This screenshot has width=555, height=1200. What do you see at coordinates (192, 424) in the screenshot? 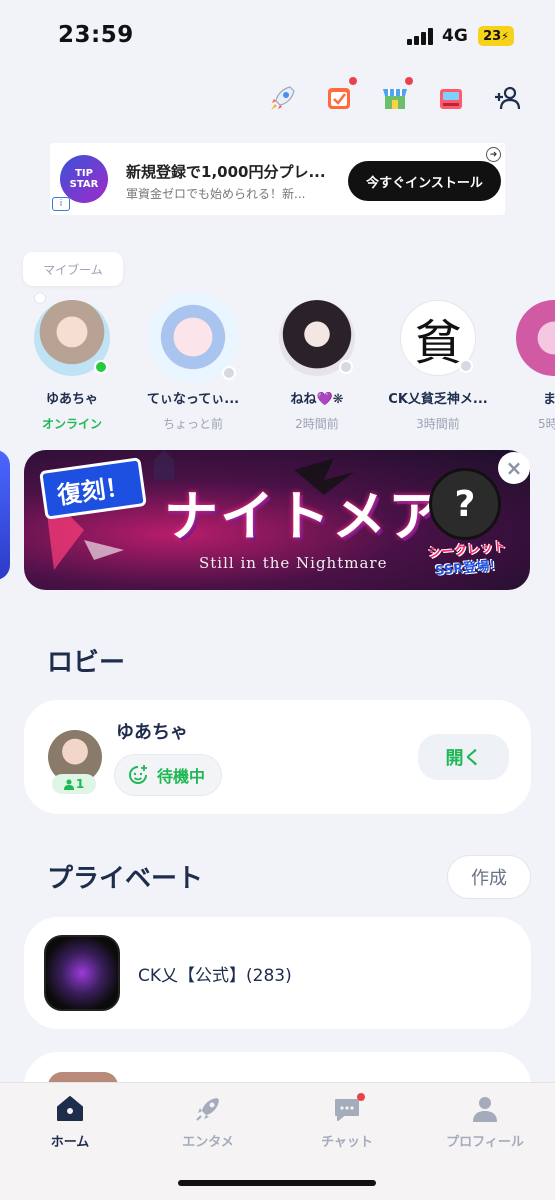
I see `friend-status: ちょっと前` at bounding box center [192, 424].